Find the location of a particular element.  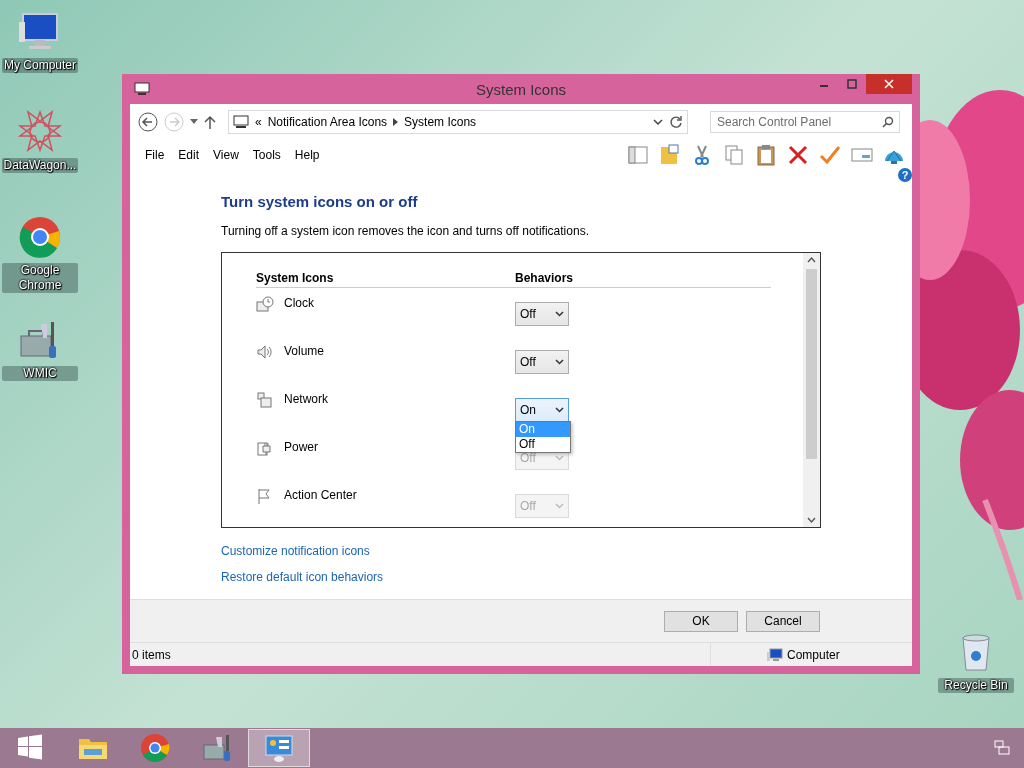

close-button is located at coordinates (889, 84).